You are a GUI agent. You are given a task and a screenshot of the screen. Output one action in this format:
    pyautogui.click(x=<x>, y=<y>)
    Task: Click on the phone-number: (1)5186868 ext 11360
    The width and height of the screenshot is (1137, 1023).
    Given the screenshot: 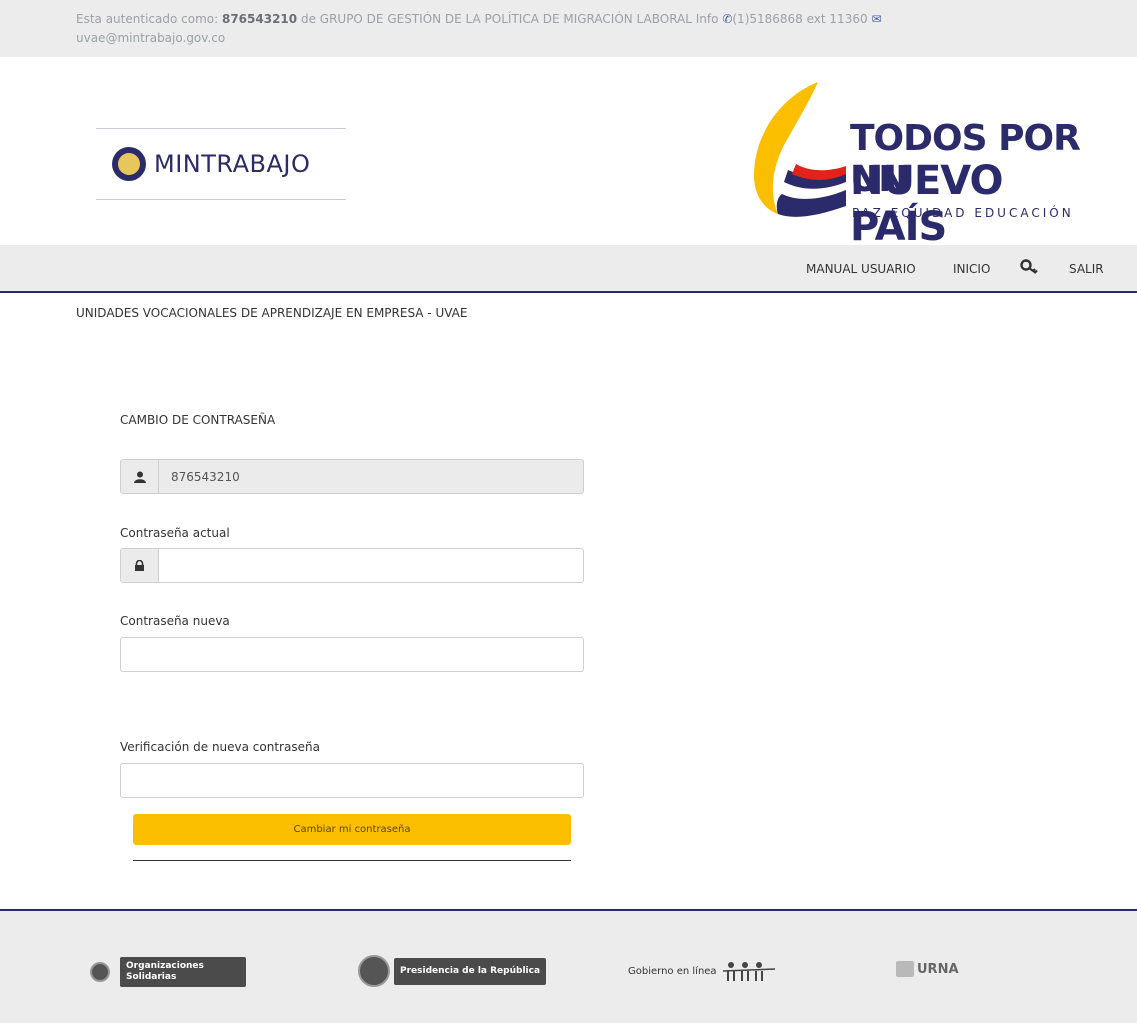 What is the action you would take?
    pyautogui.click(x=800, y=19)
    